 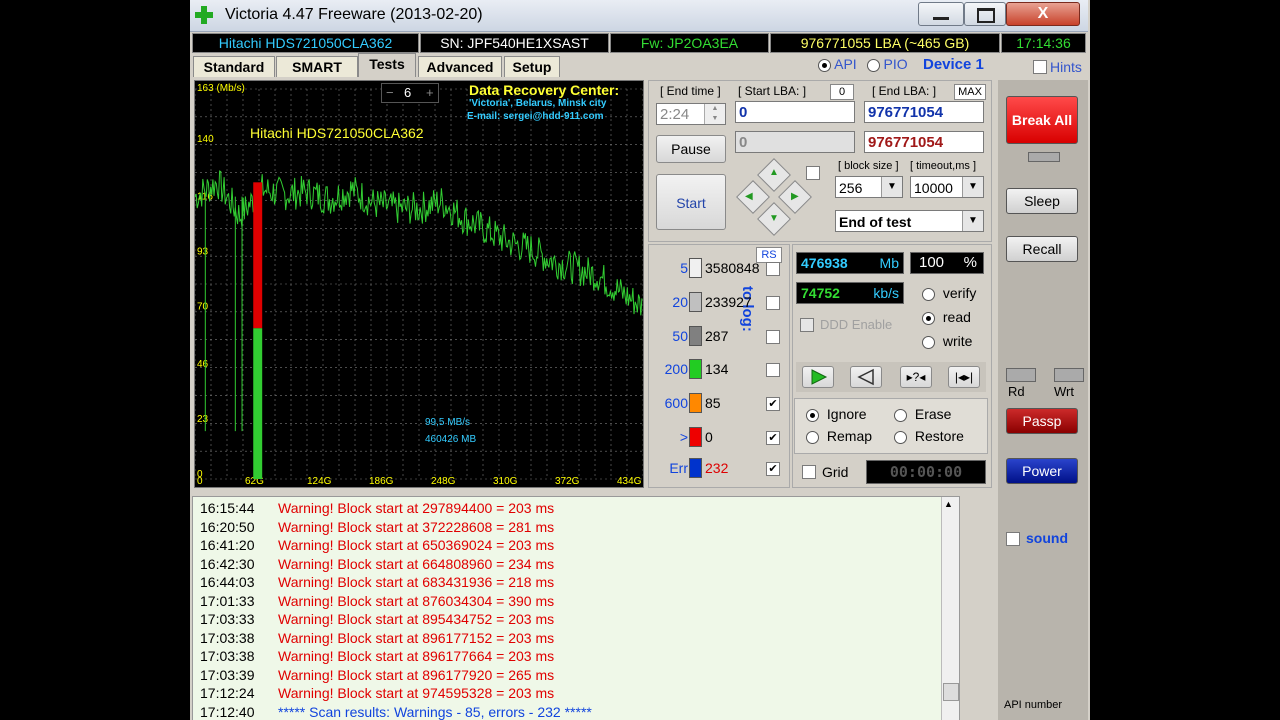 What do you see at coordinates (795, 112) in the screenshot?
I see `start-lba-input: 0` at bounding box center [795, 112].